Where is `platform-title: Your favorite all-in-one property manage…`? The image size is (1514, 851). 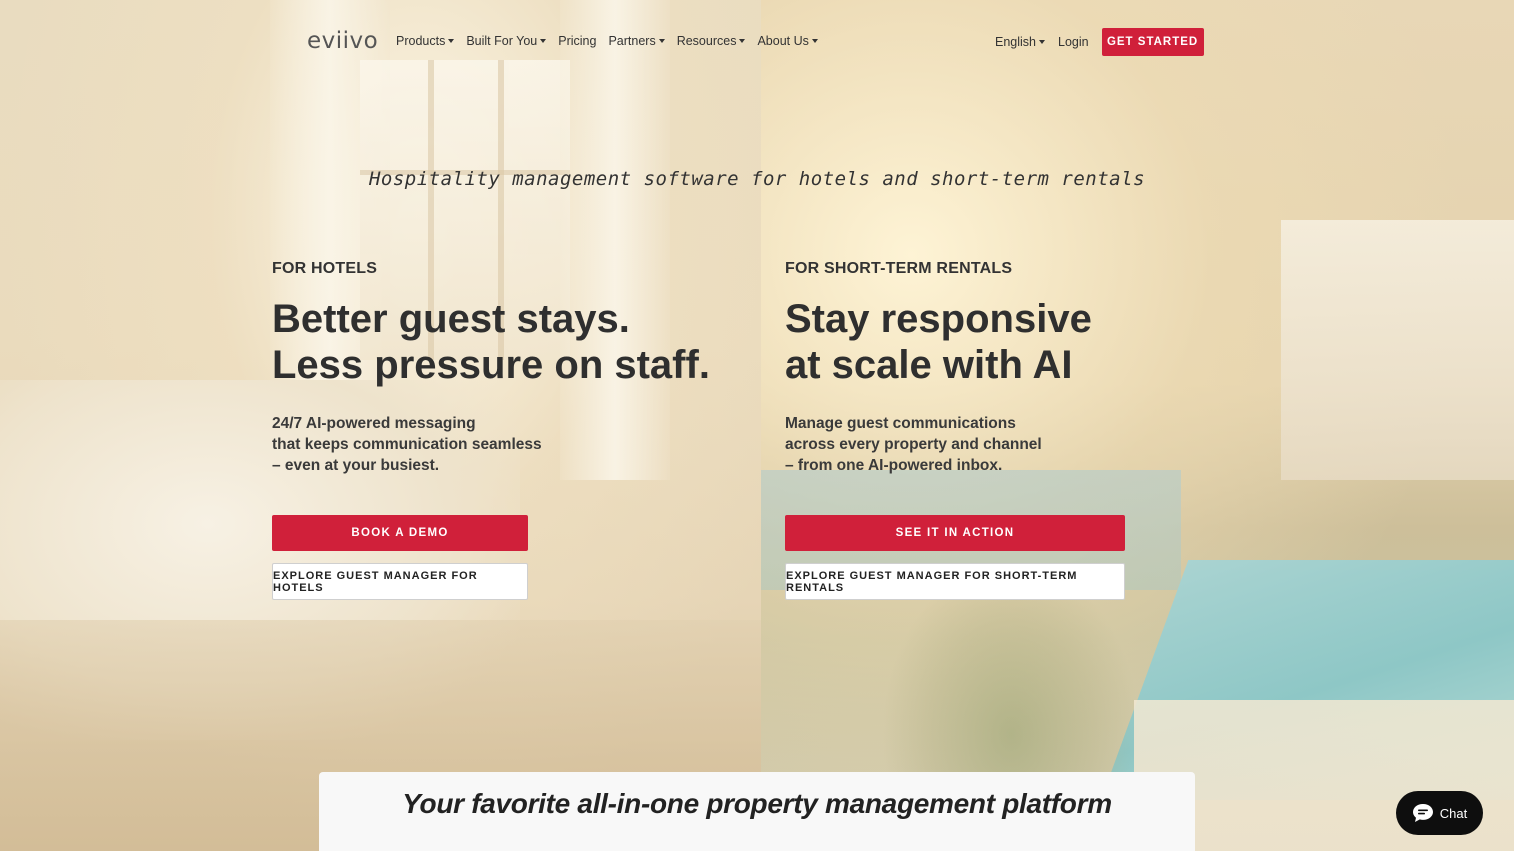
platform-title: Your favorite all-in-one property manage… is located at coordinates (757, 803).